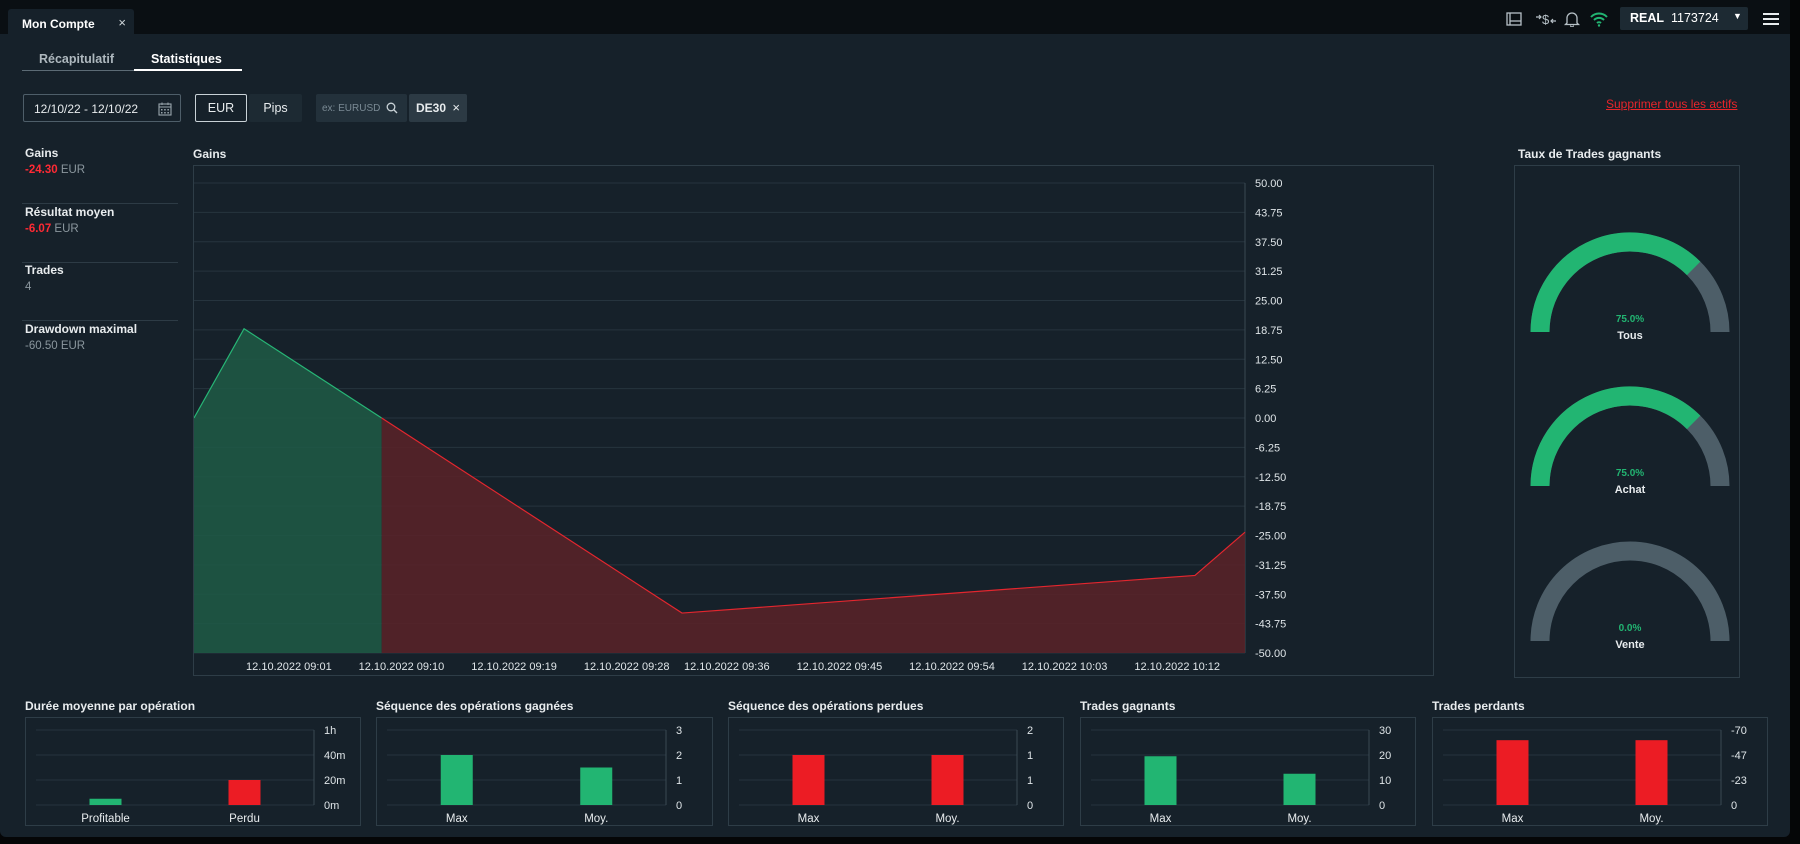  Describe the element at coordinates (952, 667) in the screenshot. I see `x-tick-label: 12.10.2022 09:54` at that location.